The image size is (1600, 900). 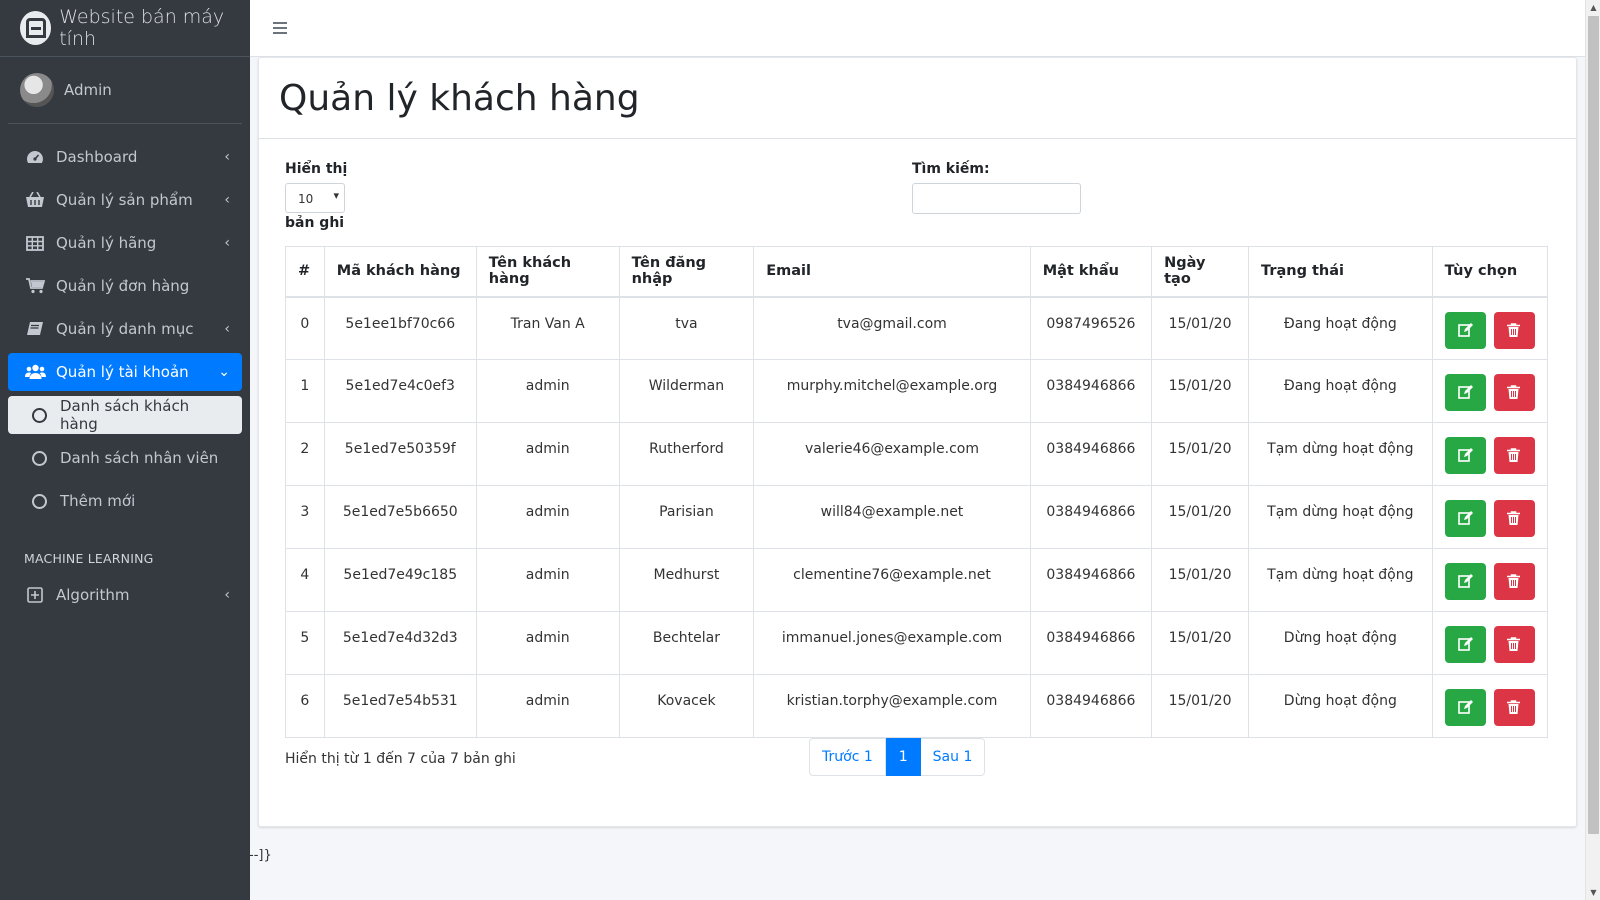 I want to click on column-header: Tên khách hàng, so click(x=547, y=272).